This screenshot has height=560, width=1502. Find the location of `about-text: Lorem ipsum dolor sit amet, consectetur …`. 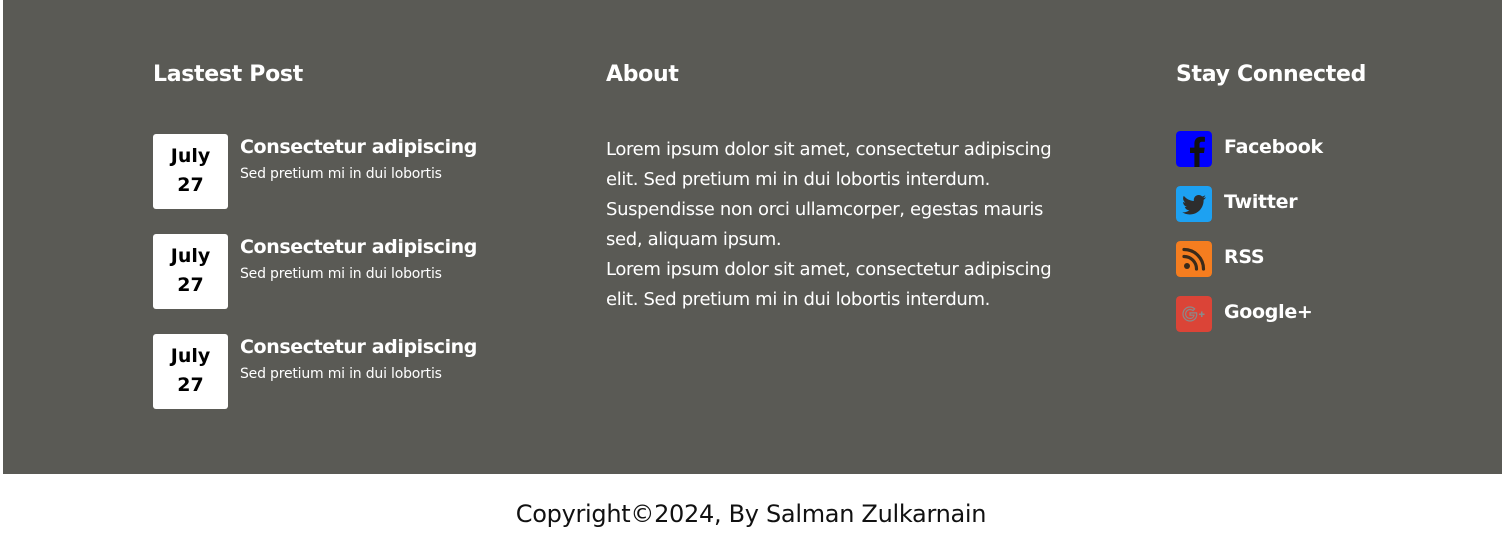

about-text: Lorem ipsum dolor sit amet, consectetur … is located at coordinates (836, 225).